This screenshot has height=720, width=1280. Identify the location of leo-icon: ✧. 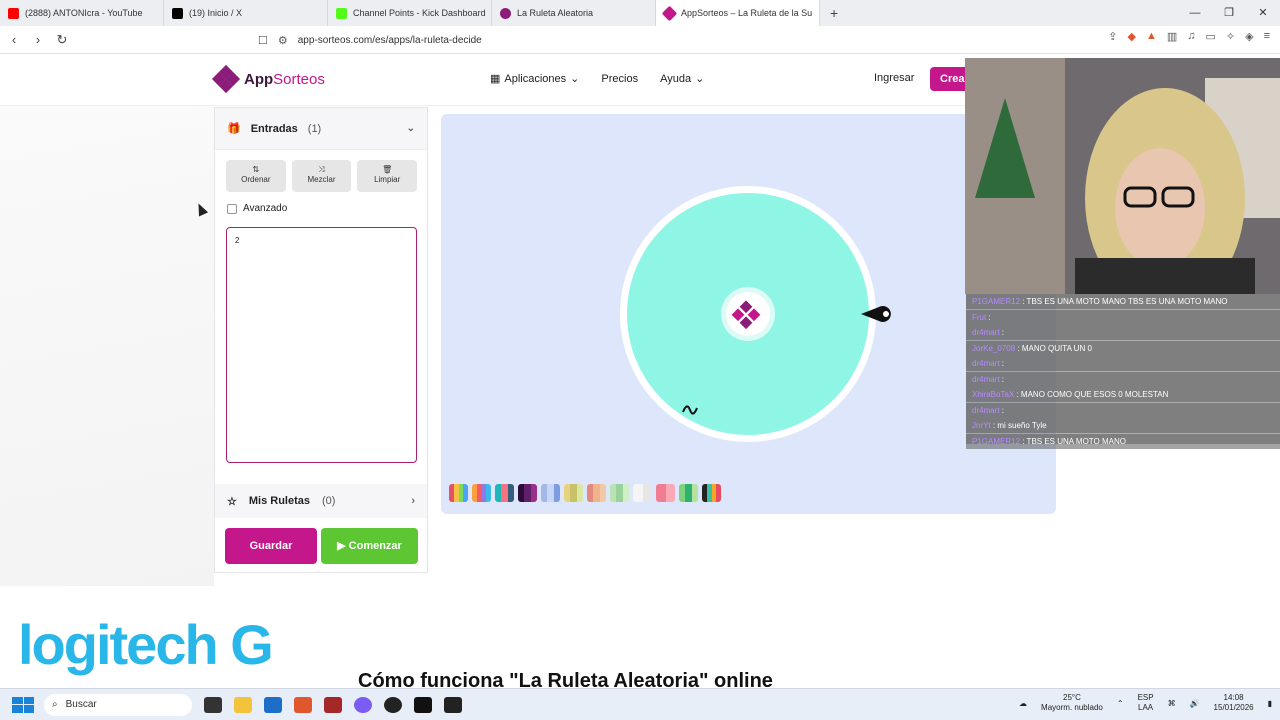
(1230, 36).